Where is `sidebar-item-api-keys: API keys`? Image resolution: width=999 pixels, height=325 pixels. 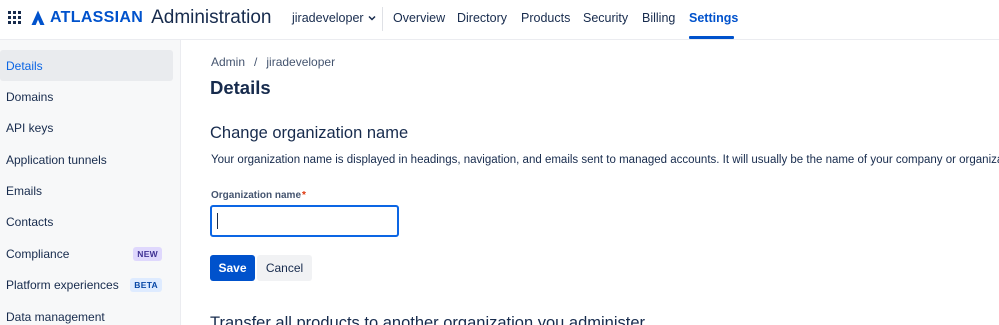
sidebar-item-api-keys: API keys is located at coordinates (86, 127).